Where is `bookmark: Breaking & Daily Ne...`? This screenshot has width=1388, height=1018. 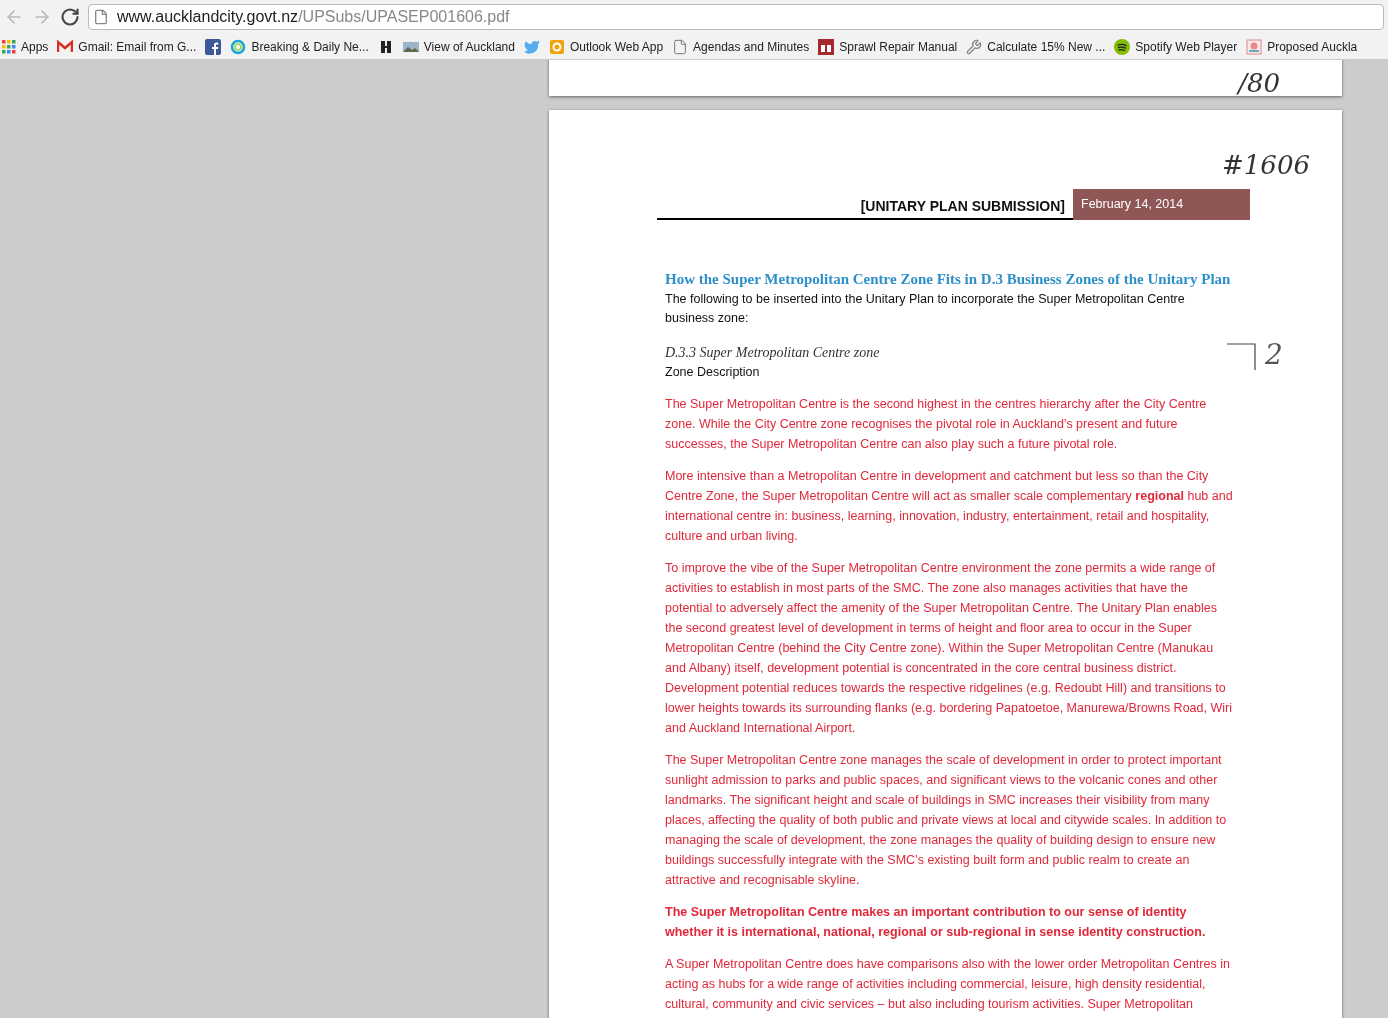
bookmark: Breaking & Daily Ne... is located at coordinates (299, 46).